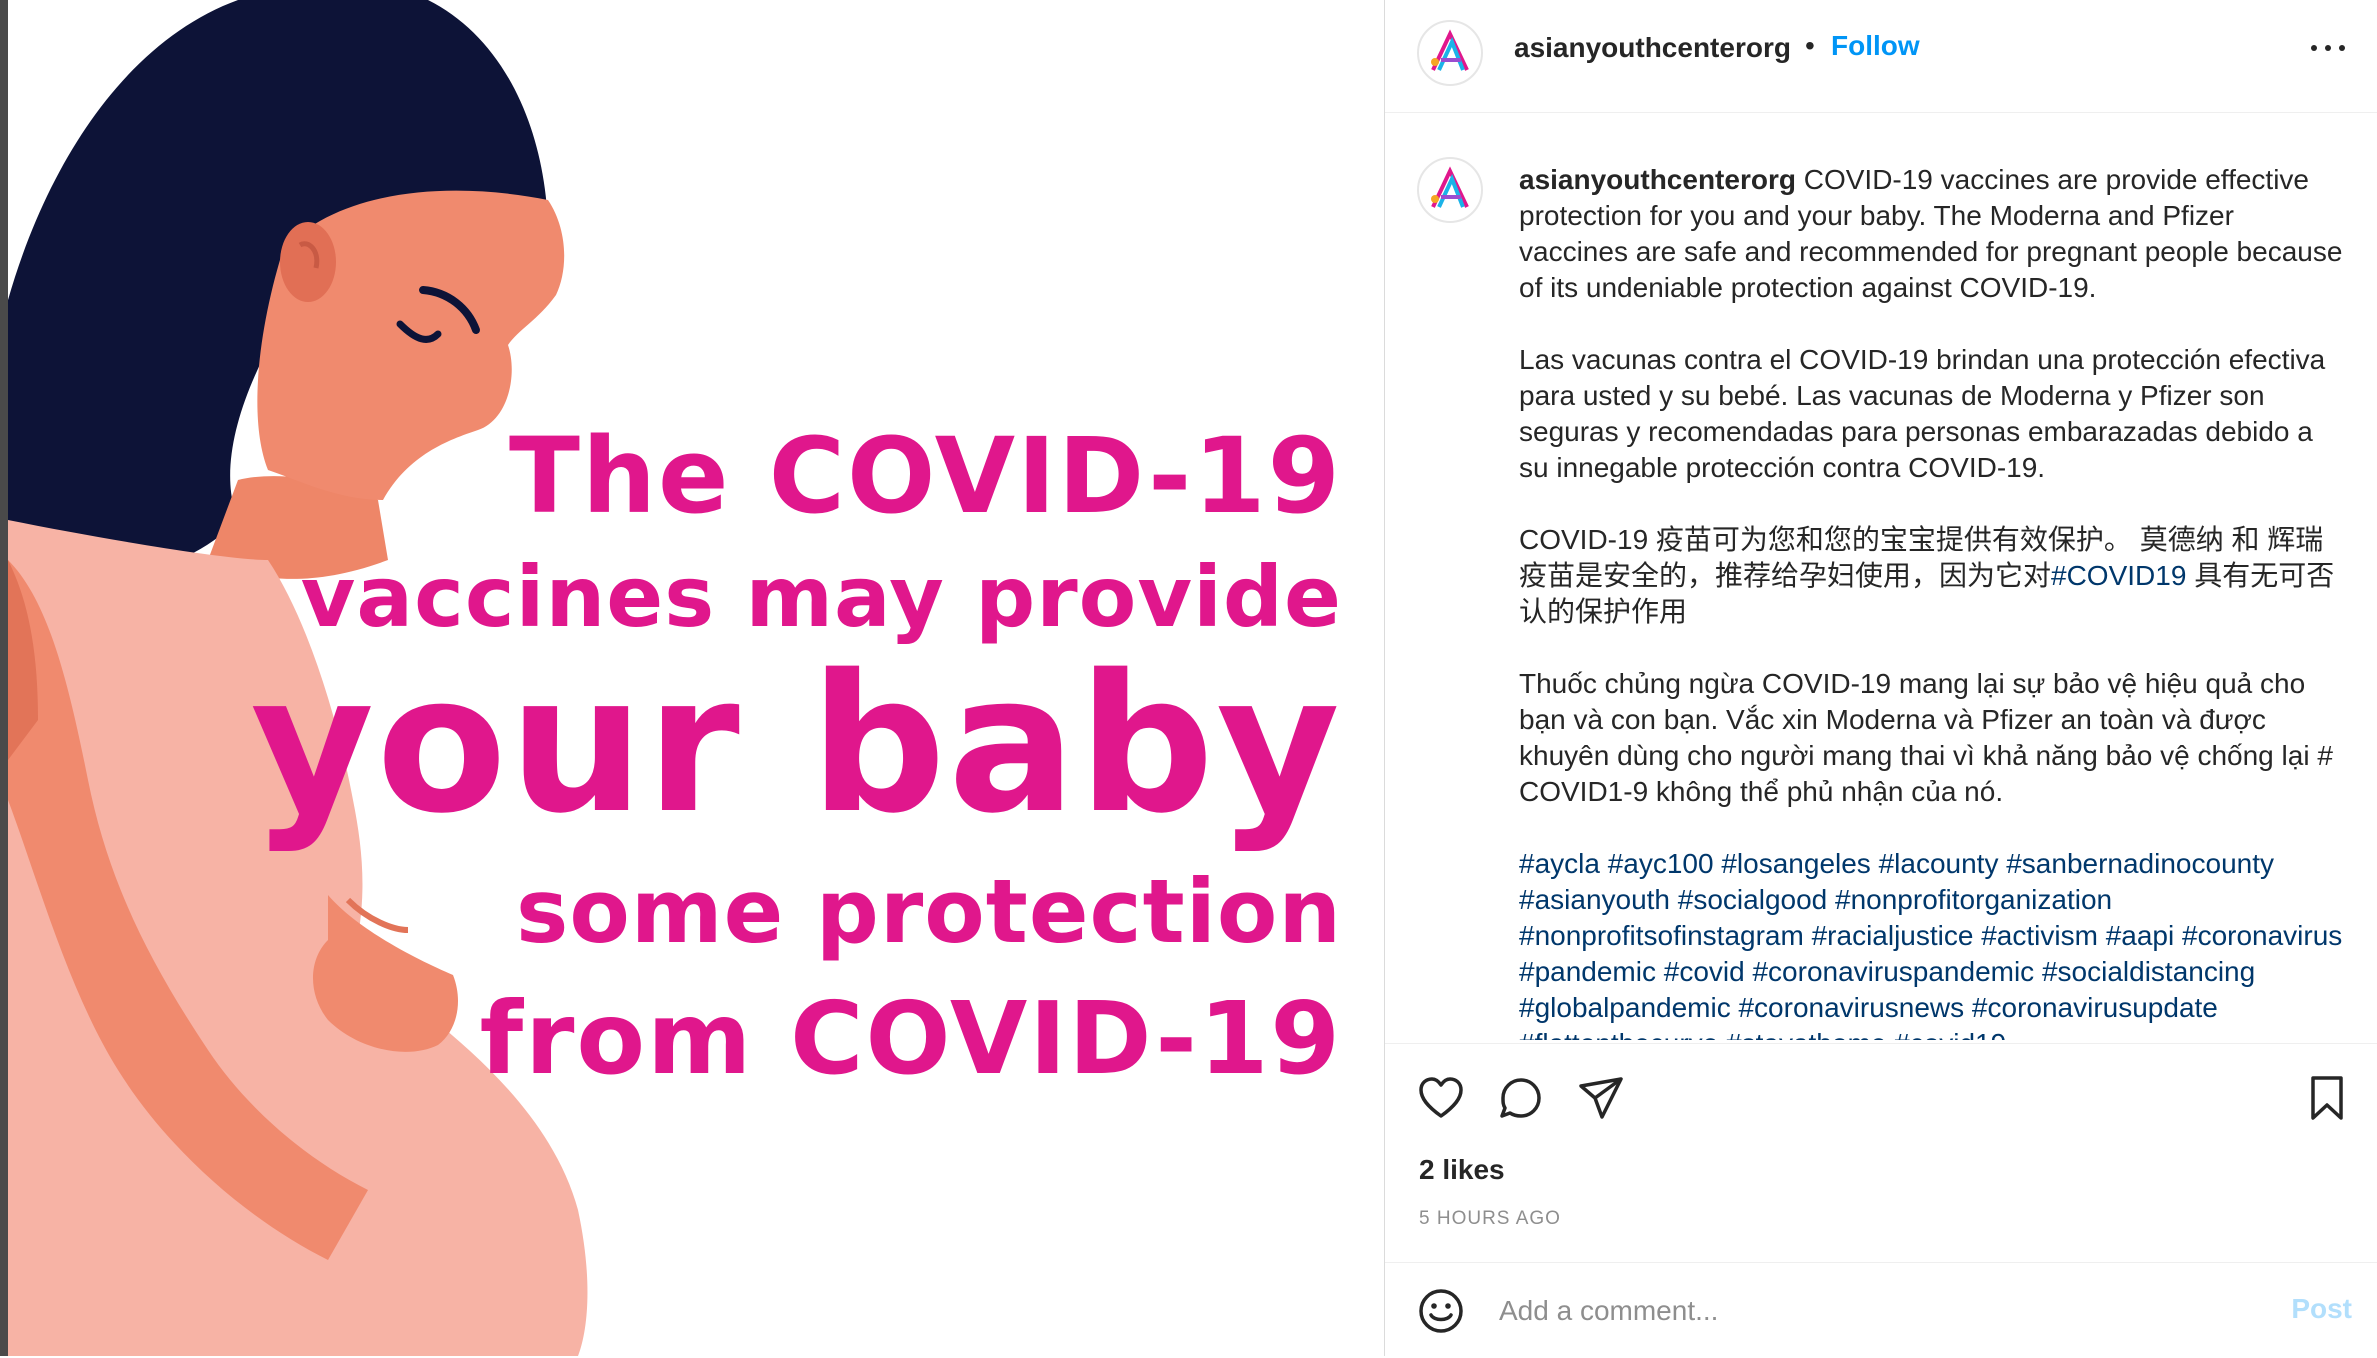 The width and height of the screenshot is (2377, 1358). I want to click on share-icon, so click(1601, 1098).